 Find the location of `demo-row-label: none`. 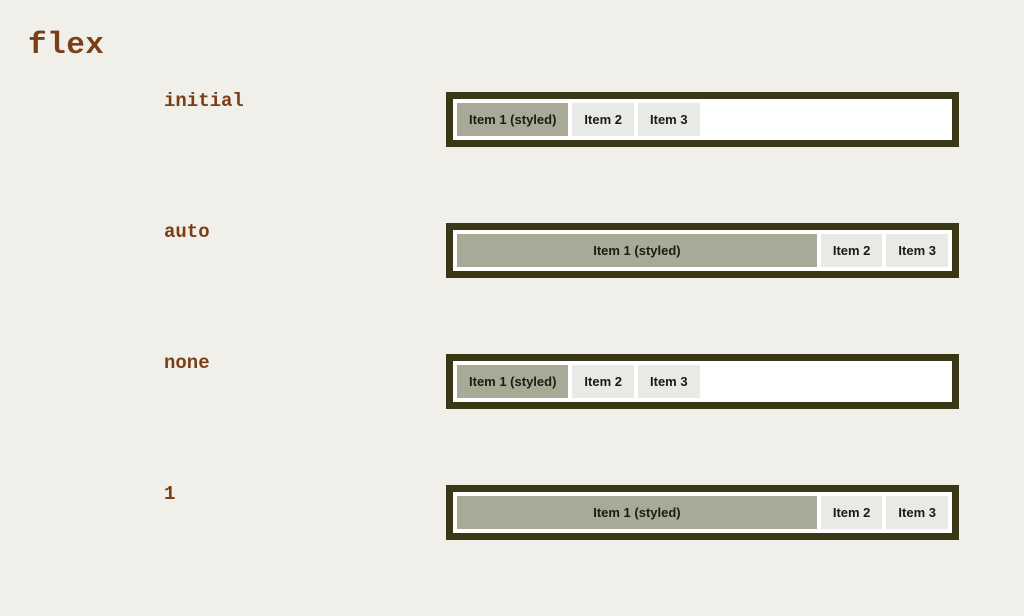

demo-row-label: none is located at coordinates (187, 363).